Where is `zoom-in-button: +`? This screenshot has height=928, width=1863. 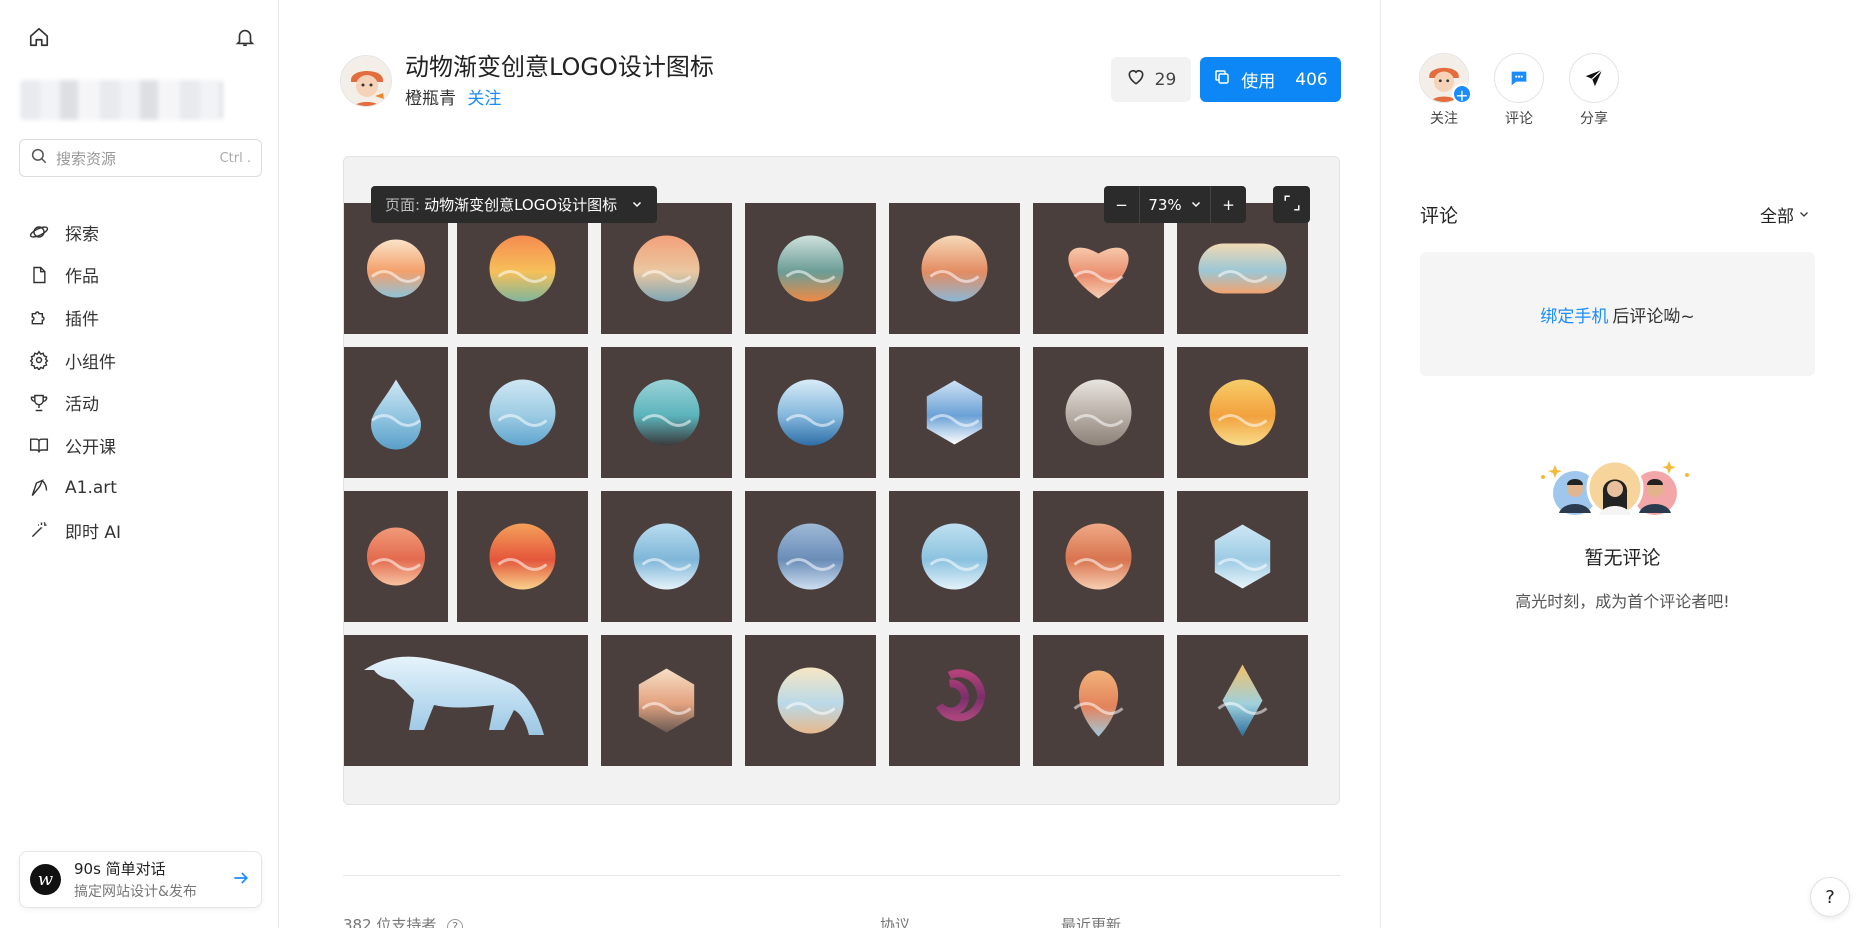
zoom-in-button: + is located at coordinates (1228, 204).